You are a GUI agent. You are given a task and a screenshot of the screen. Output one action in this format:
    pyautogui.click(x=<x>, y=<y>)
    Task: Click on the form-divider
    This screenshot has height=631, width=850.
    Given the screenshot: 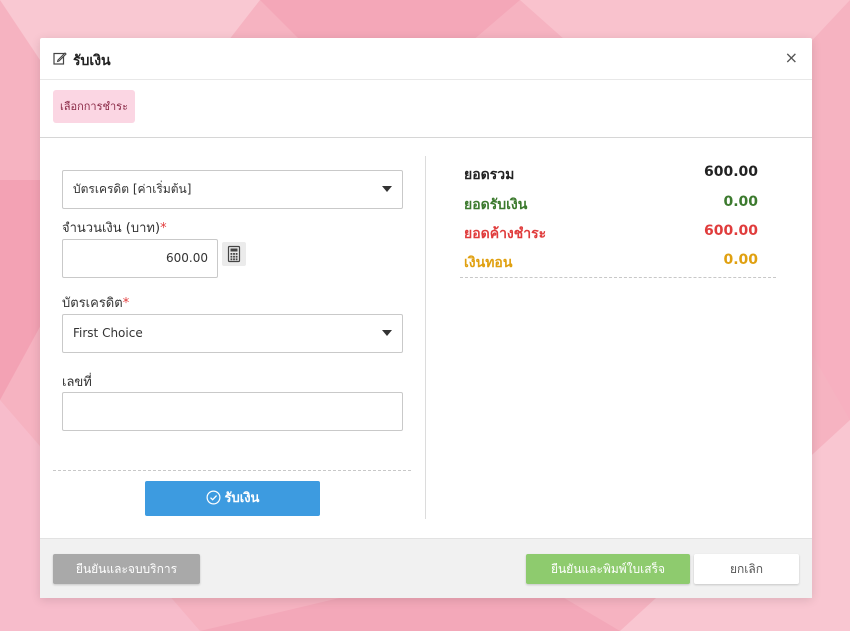 What is the action you would take?
    pyautogui.click(x=232, y=470)
    